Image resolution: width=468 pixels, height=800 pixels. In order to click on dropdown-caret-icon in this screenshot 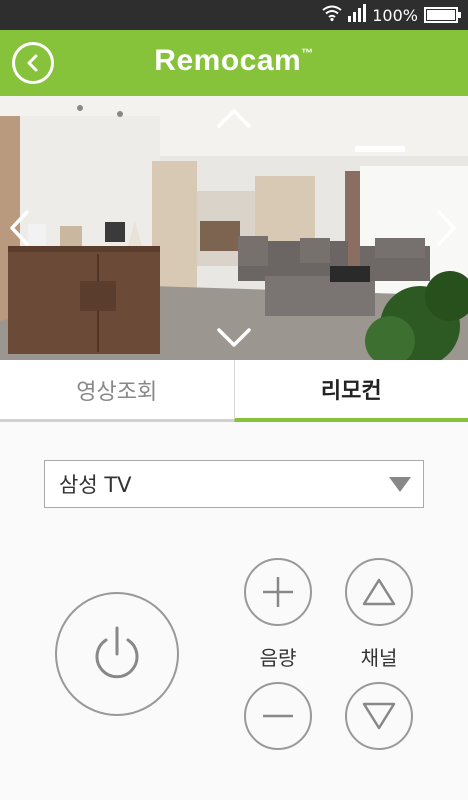, I will do `click(400, 484)`.